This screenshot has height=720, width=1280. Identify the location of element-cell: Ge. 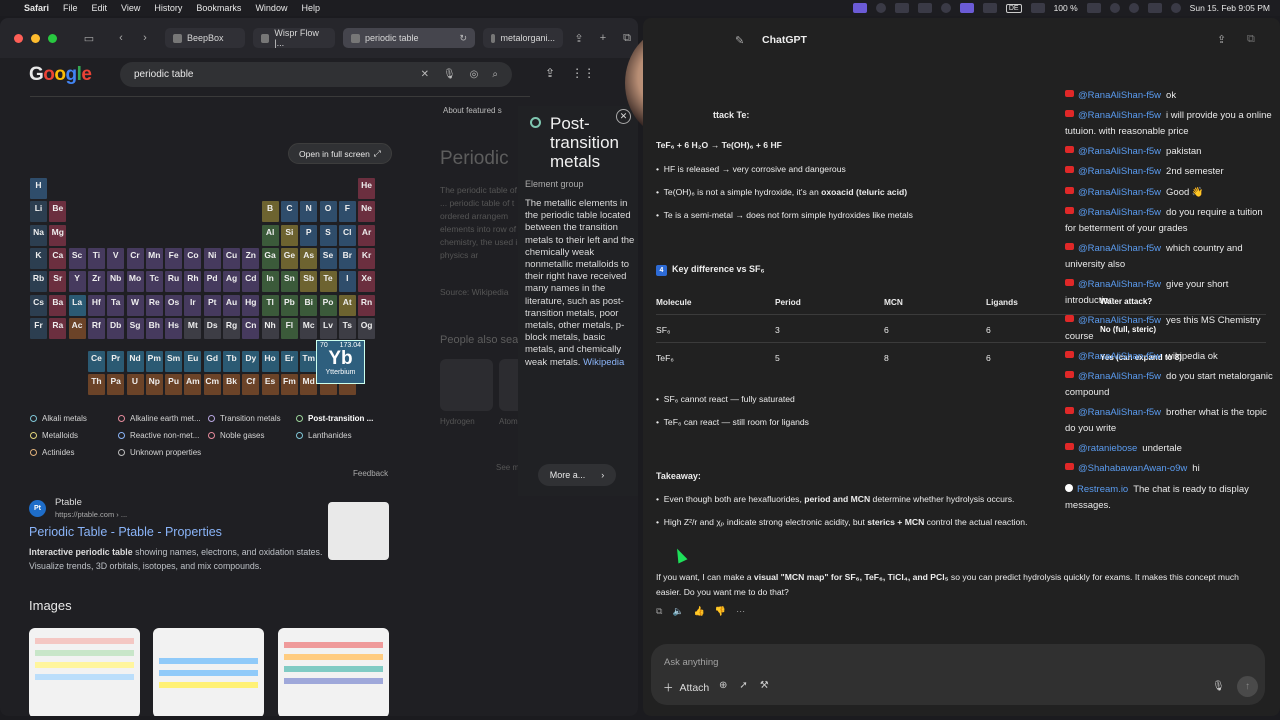
(289, 258).